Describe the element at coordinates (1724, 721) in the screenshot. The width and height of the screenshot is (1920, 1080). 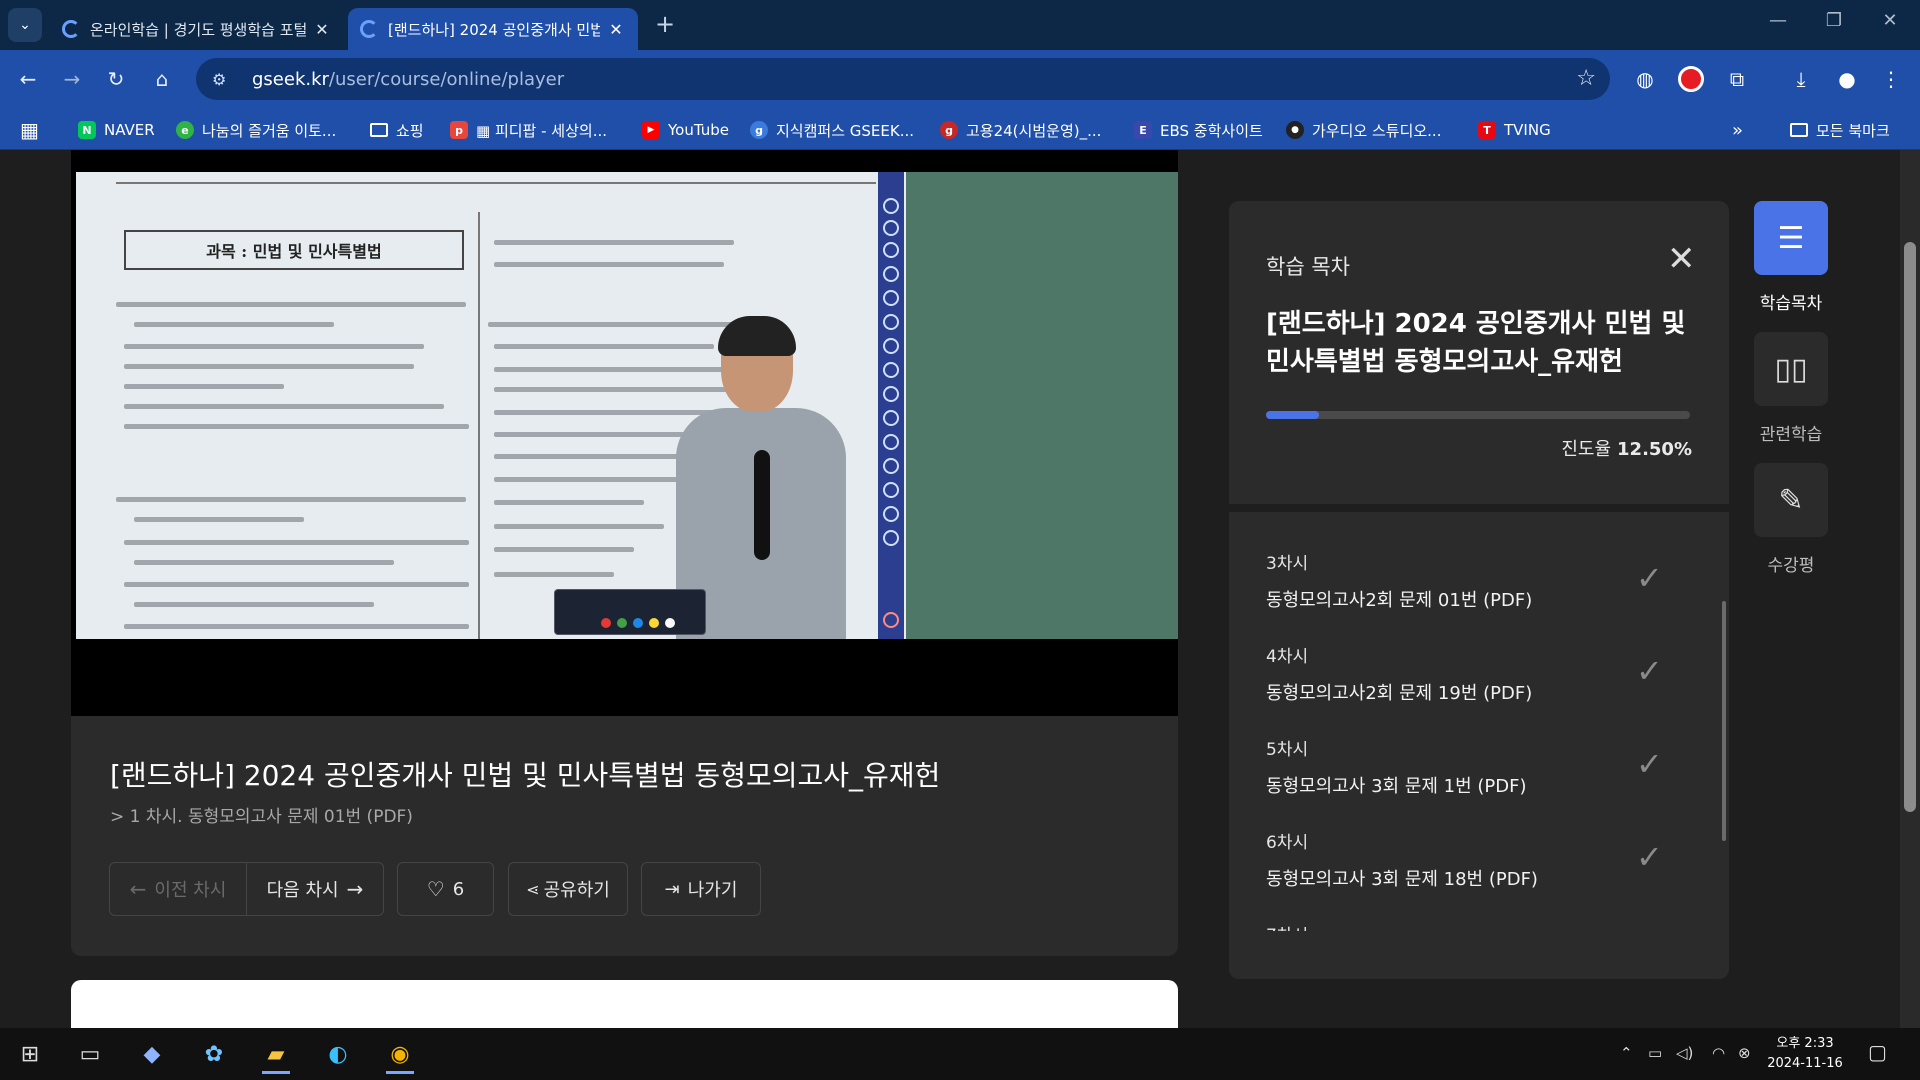
I see `toc-scrollbar` at that location.